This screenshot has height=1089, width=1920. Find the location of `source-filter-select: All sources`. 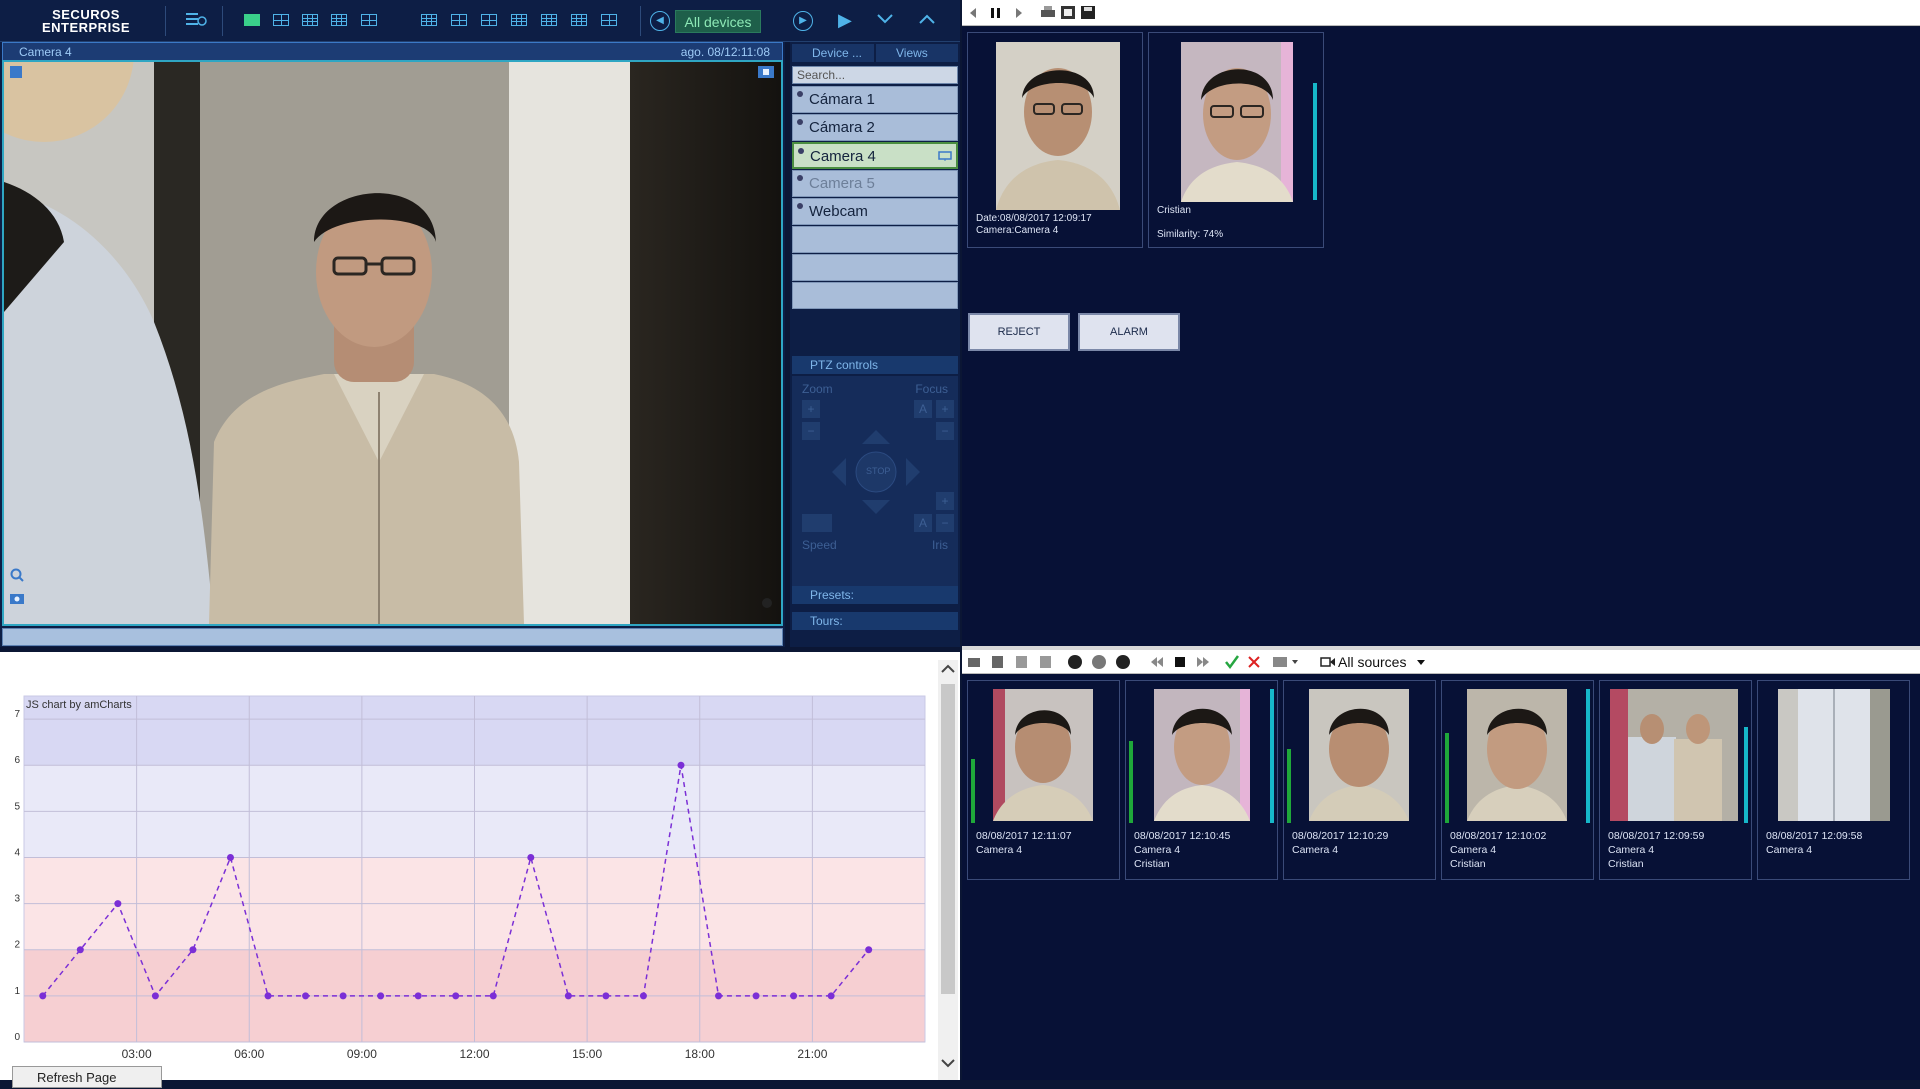

source-filter-select: All sources is located at coordinates (1372, 662).